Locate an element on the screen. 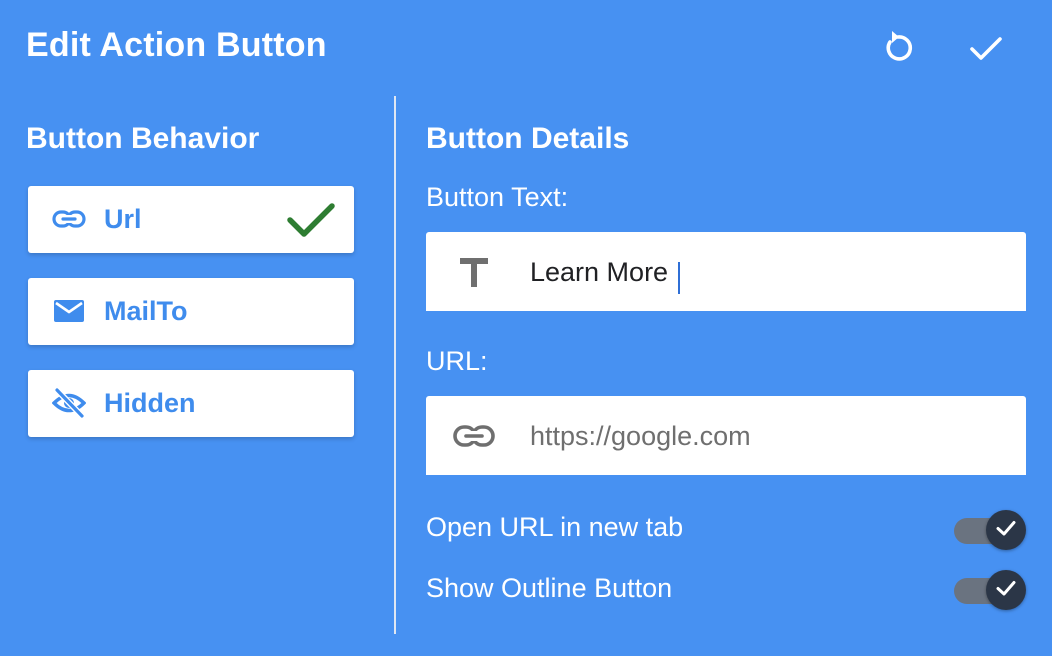 Image resolution: width=1052 pixels, height=656 pixels. show-outline-label: Show Outline Button is located at coordinates (549, 588).